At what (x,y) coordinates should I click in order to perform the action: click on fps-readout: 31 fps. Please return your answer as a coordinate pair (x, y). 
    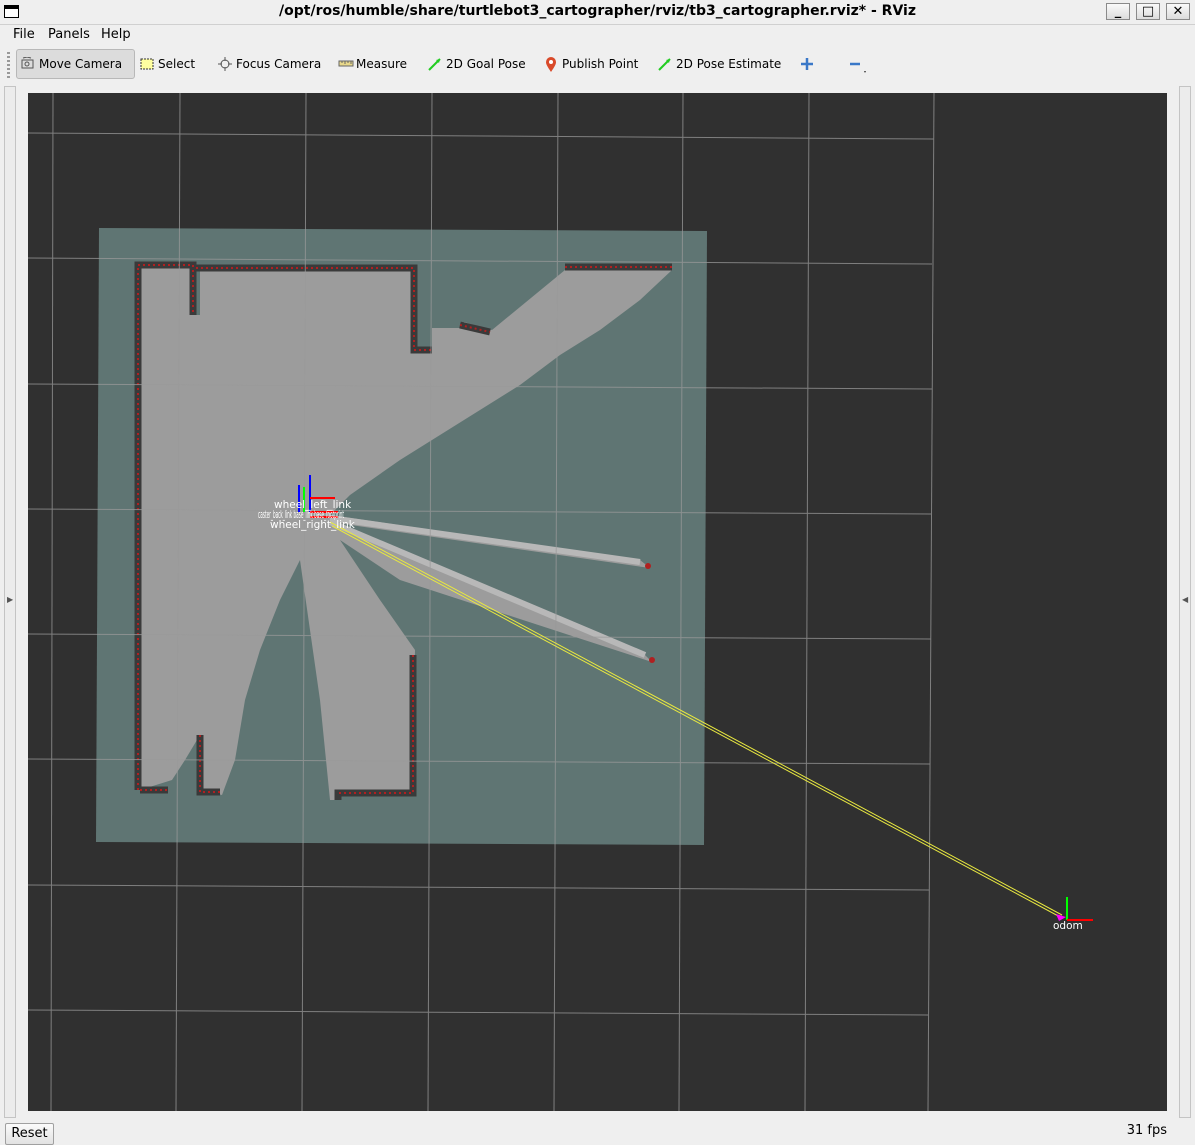
    Looking at the image, I should click on (1146, 1130).